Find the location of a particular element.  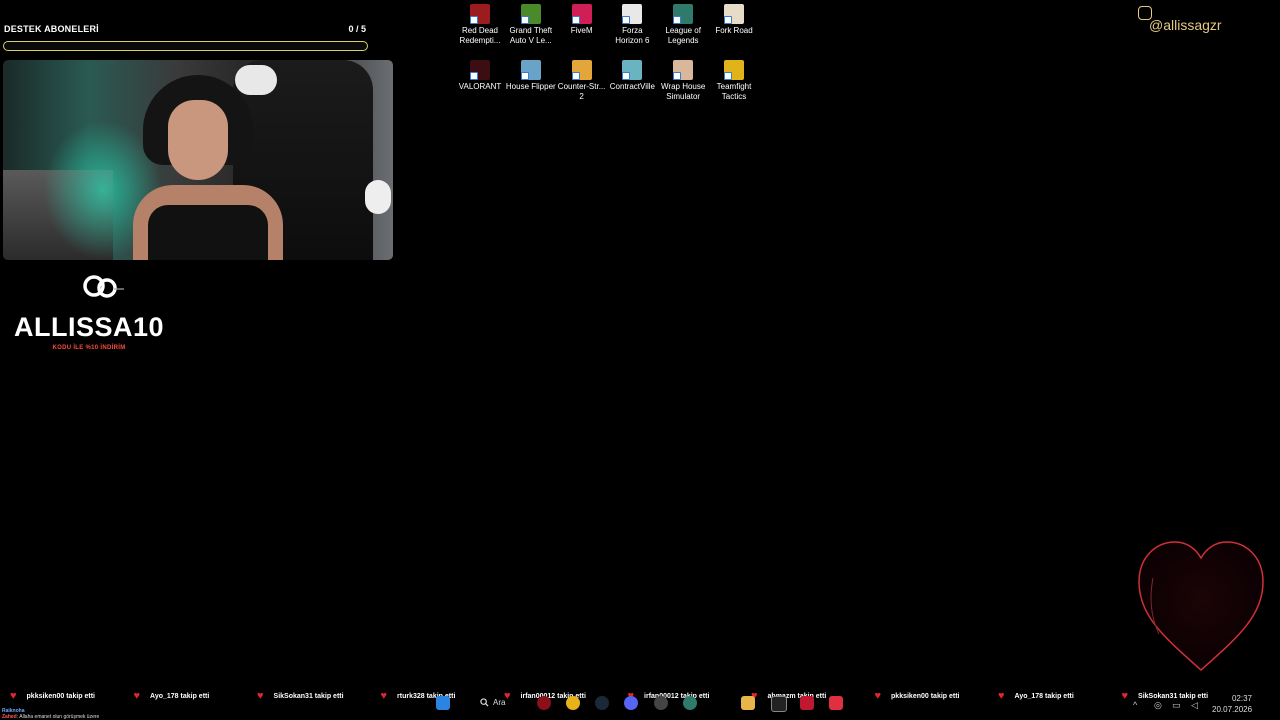

desktop-icon-label: League of Legends is located at coordinates (683, 35).